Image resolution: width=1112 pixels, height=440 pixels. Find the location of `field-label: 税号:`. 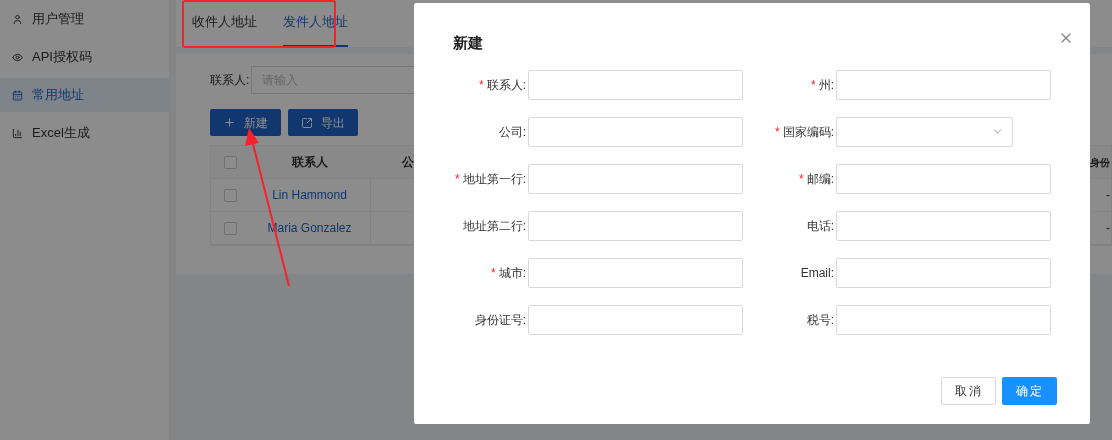

field-label: 税号: is located at coordinates (820, 320).